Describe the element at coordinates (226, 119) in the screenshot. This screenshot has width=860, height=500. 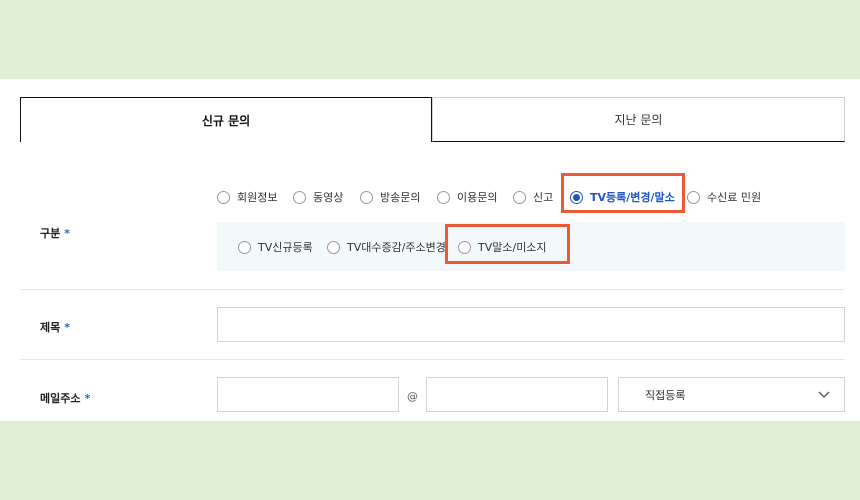
I see `tab-new-inquiry: 신규 문의` at that location.